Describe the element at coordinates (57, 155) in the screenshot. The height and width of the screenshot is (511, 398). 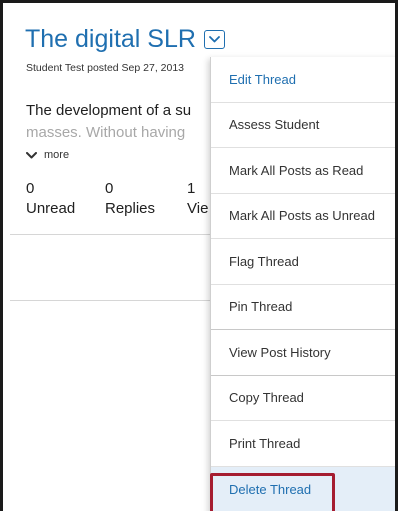
I see `more-label: more` at that location.